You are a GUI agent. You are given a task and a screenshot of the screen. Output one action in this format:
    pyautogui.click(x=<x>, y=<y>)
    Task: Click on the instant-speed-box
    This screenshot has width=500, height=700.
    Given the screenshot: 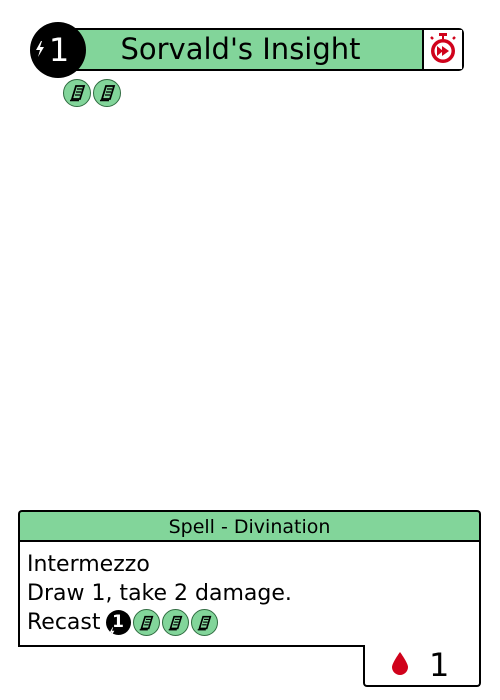 What is the action you would take?
    pyautogui.click(x=442, y=49)
    